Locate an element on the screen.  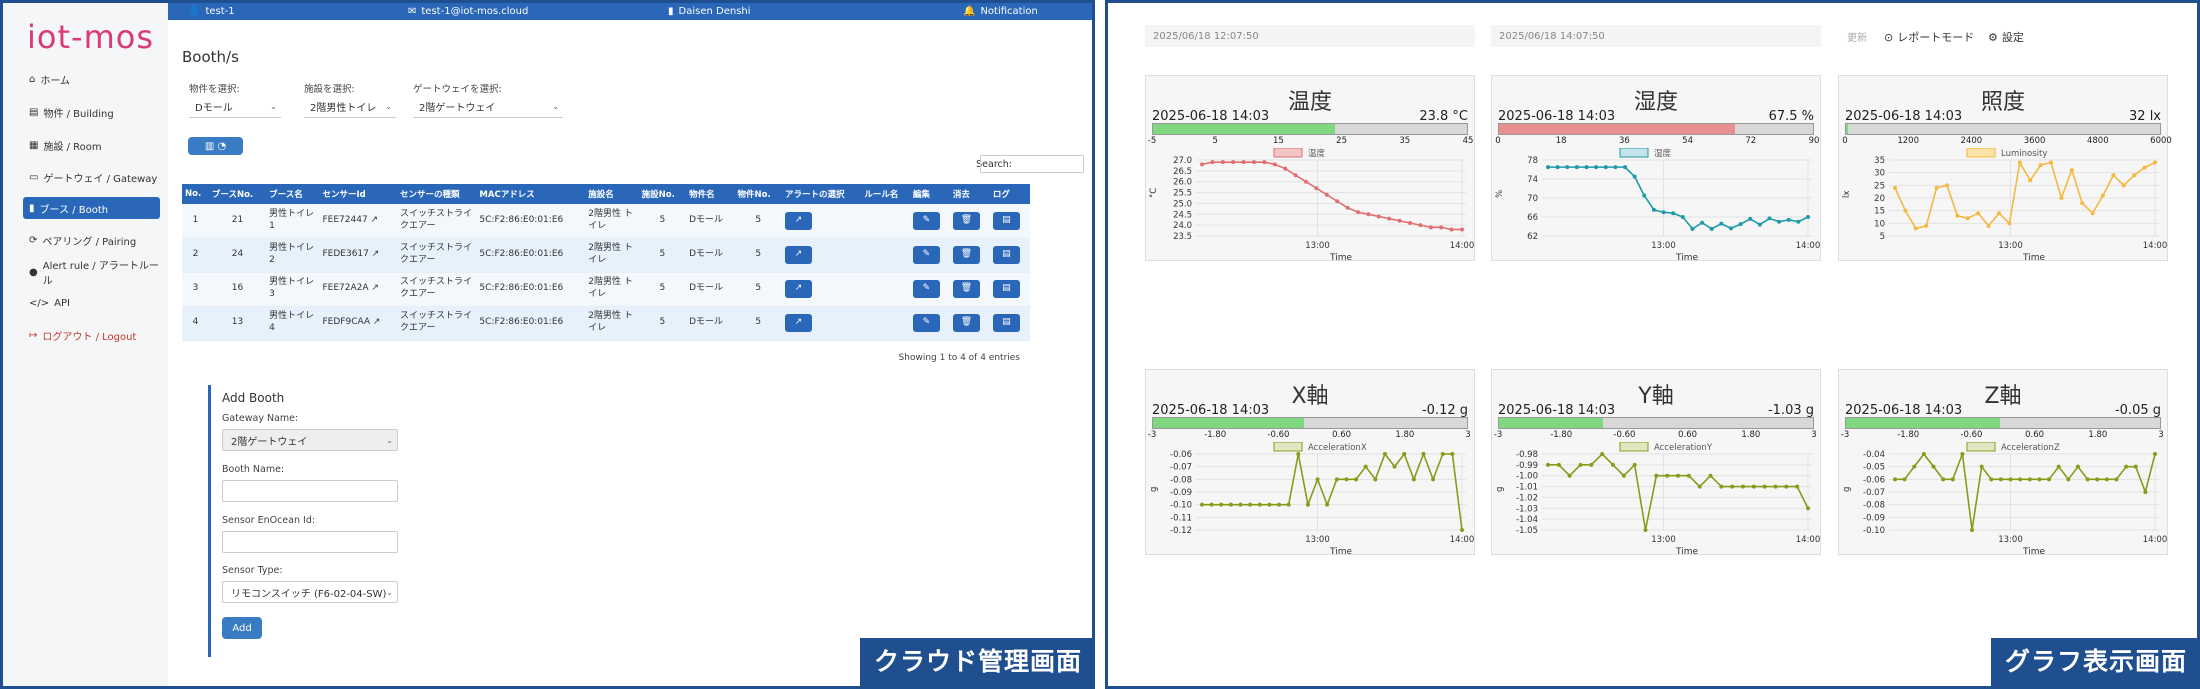
email-link: ✉ test-1@iot-mos.cloud is located at coordinates (468, 11).